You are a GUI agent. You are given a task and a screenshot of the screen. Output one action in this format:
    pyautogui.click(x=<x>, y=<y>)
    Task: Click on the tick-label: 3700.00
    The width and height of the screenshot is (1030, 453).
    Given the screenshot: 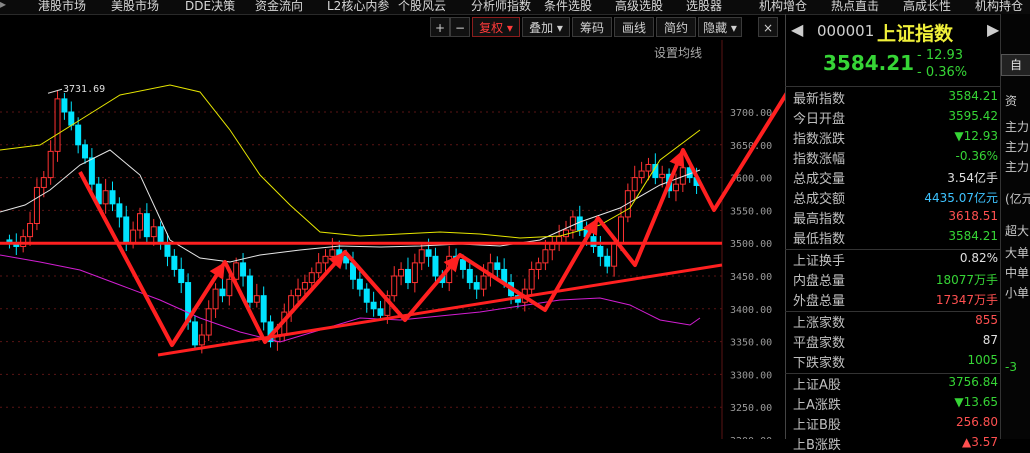 What is the action you would take?
    pyautogui.click(x=751, y=113)
    